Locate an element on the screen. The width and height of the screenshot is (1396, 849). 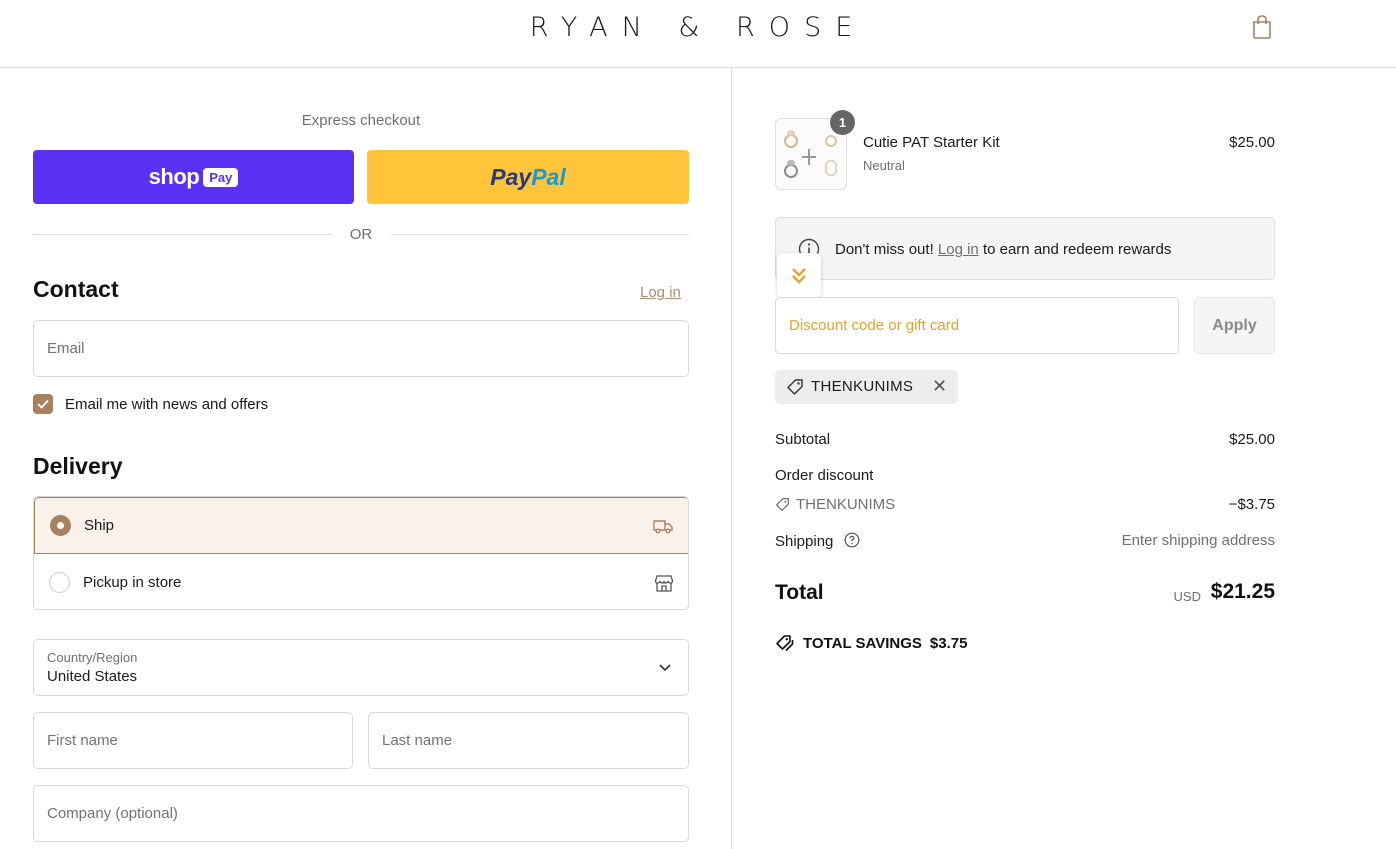
newsletter-option: Email me with news and offers is located at coordinates (150, 404).